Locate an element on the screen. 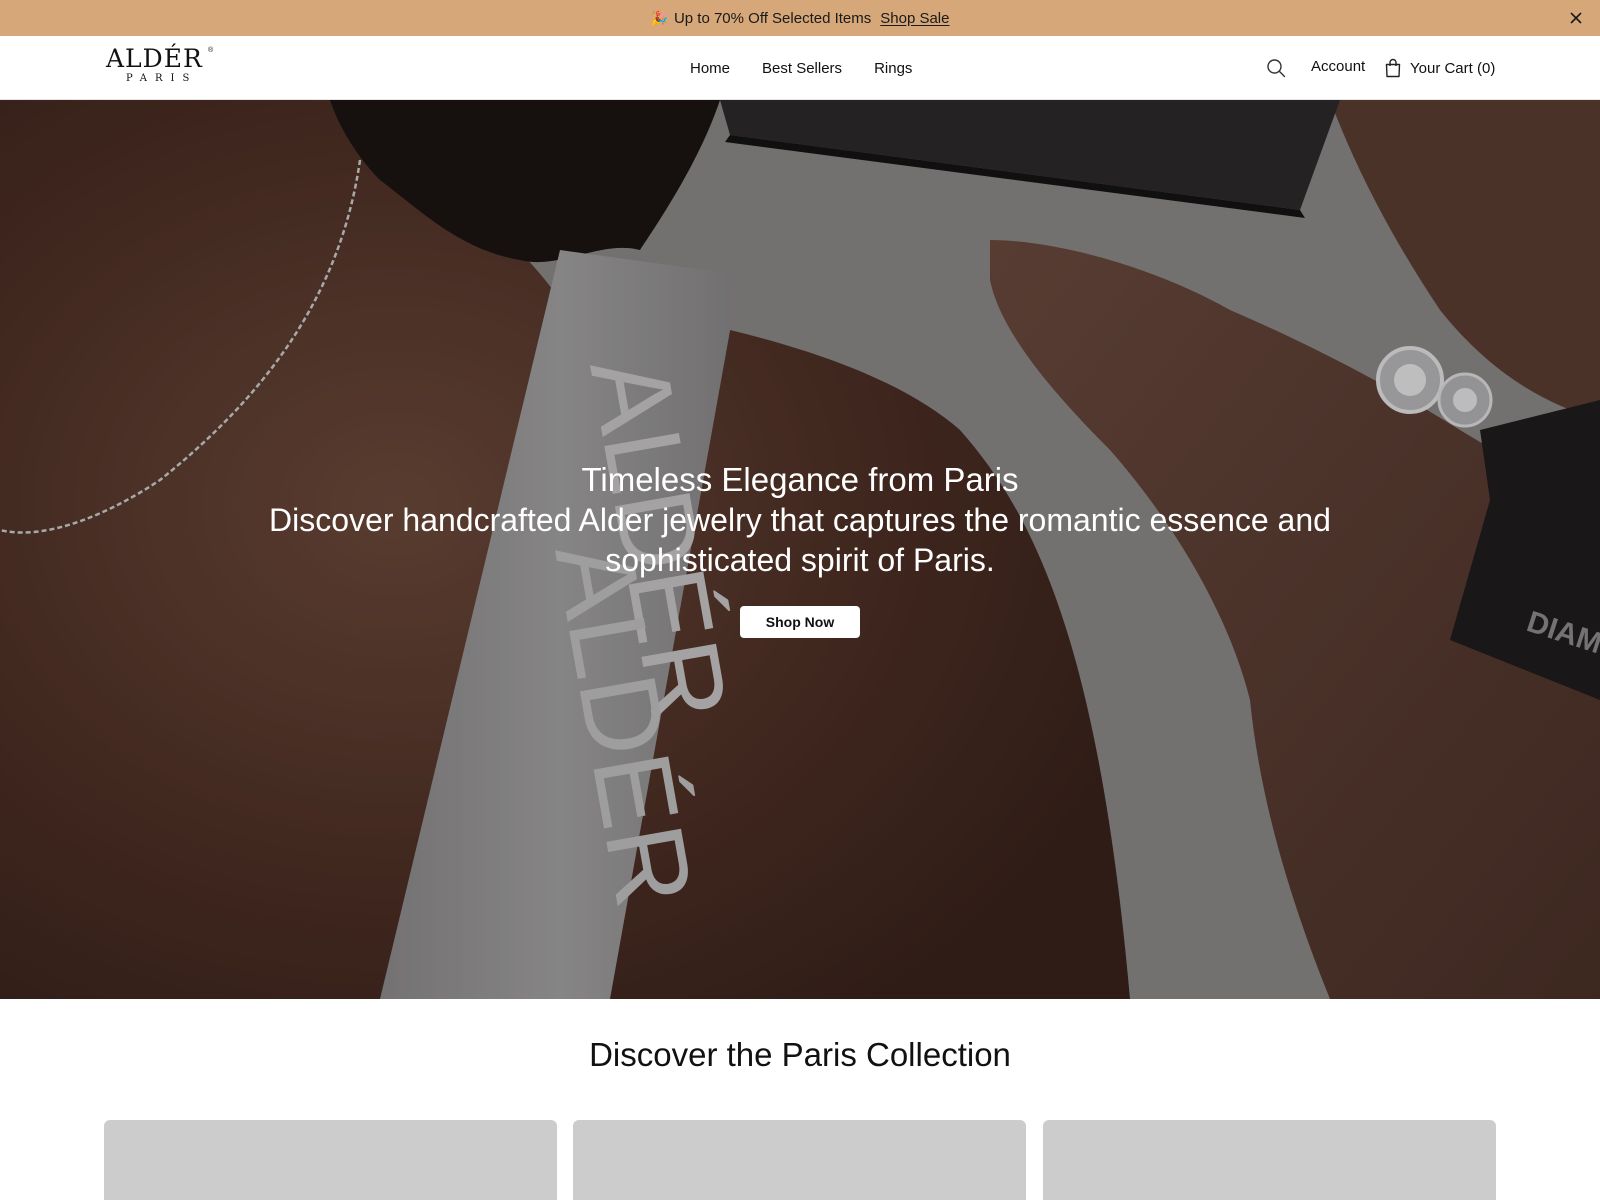 The image size is (1600, 1200). search-icon is located at coordinates (1276, 68).